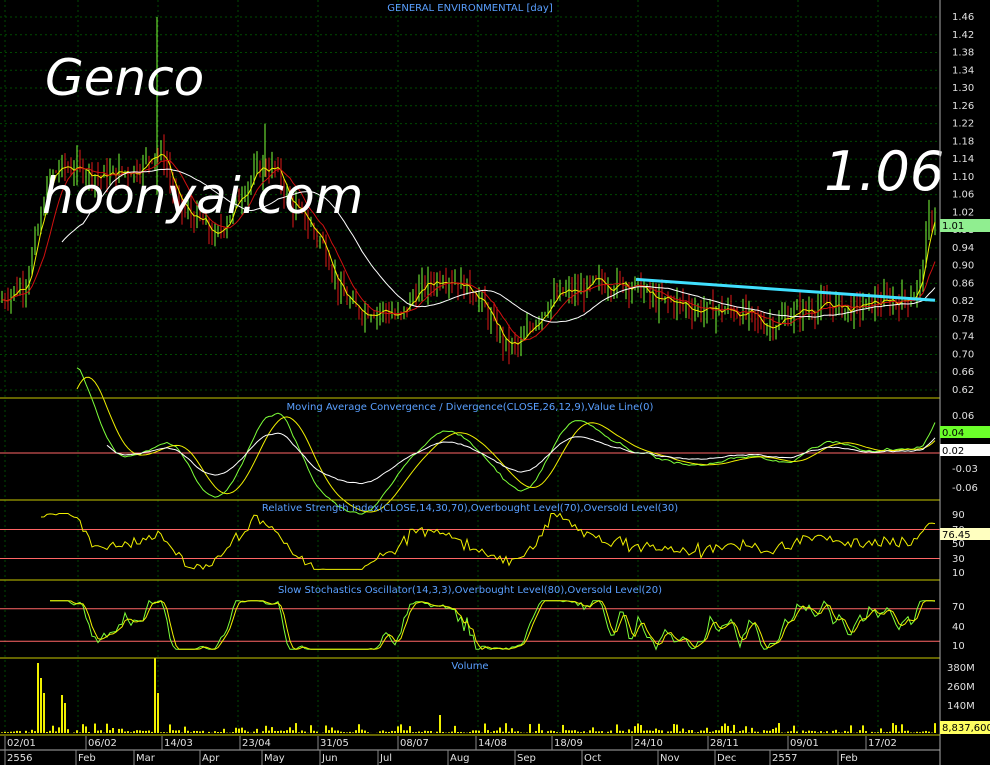 Image resolution: width=990 pixels, height=765 pixels. What do you see at coordinates (21, 743) in the screenshot?
I see `date-label: 02/01` at bounding box center [21, 743].